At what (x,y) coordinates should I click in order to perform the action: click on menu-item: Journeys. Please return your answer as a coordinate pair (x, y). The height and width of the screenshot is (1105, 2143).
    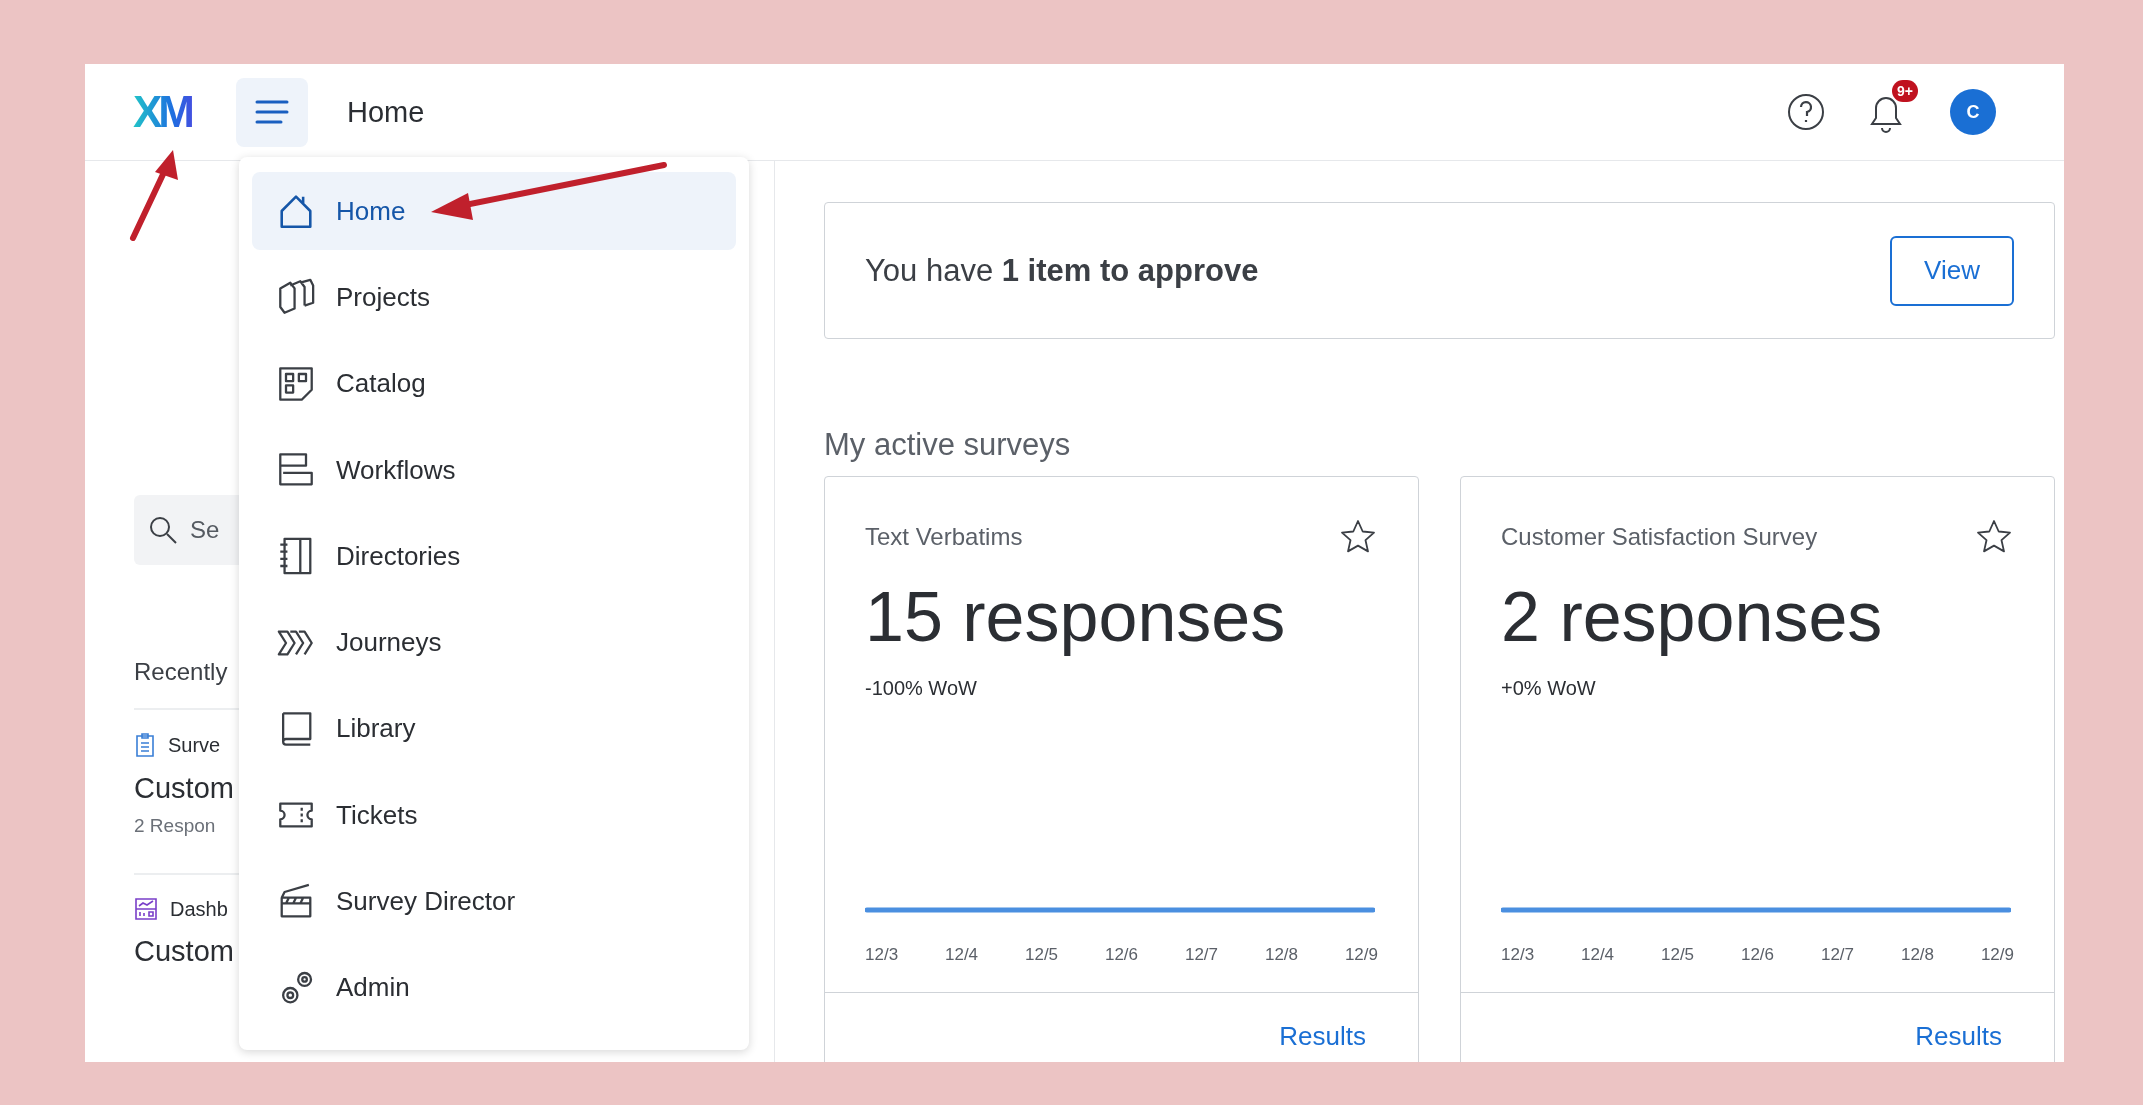
    Looking at the image, I should click on (494, 642).